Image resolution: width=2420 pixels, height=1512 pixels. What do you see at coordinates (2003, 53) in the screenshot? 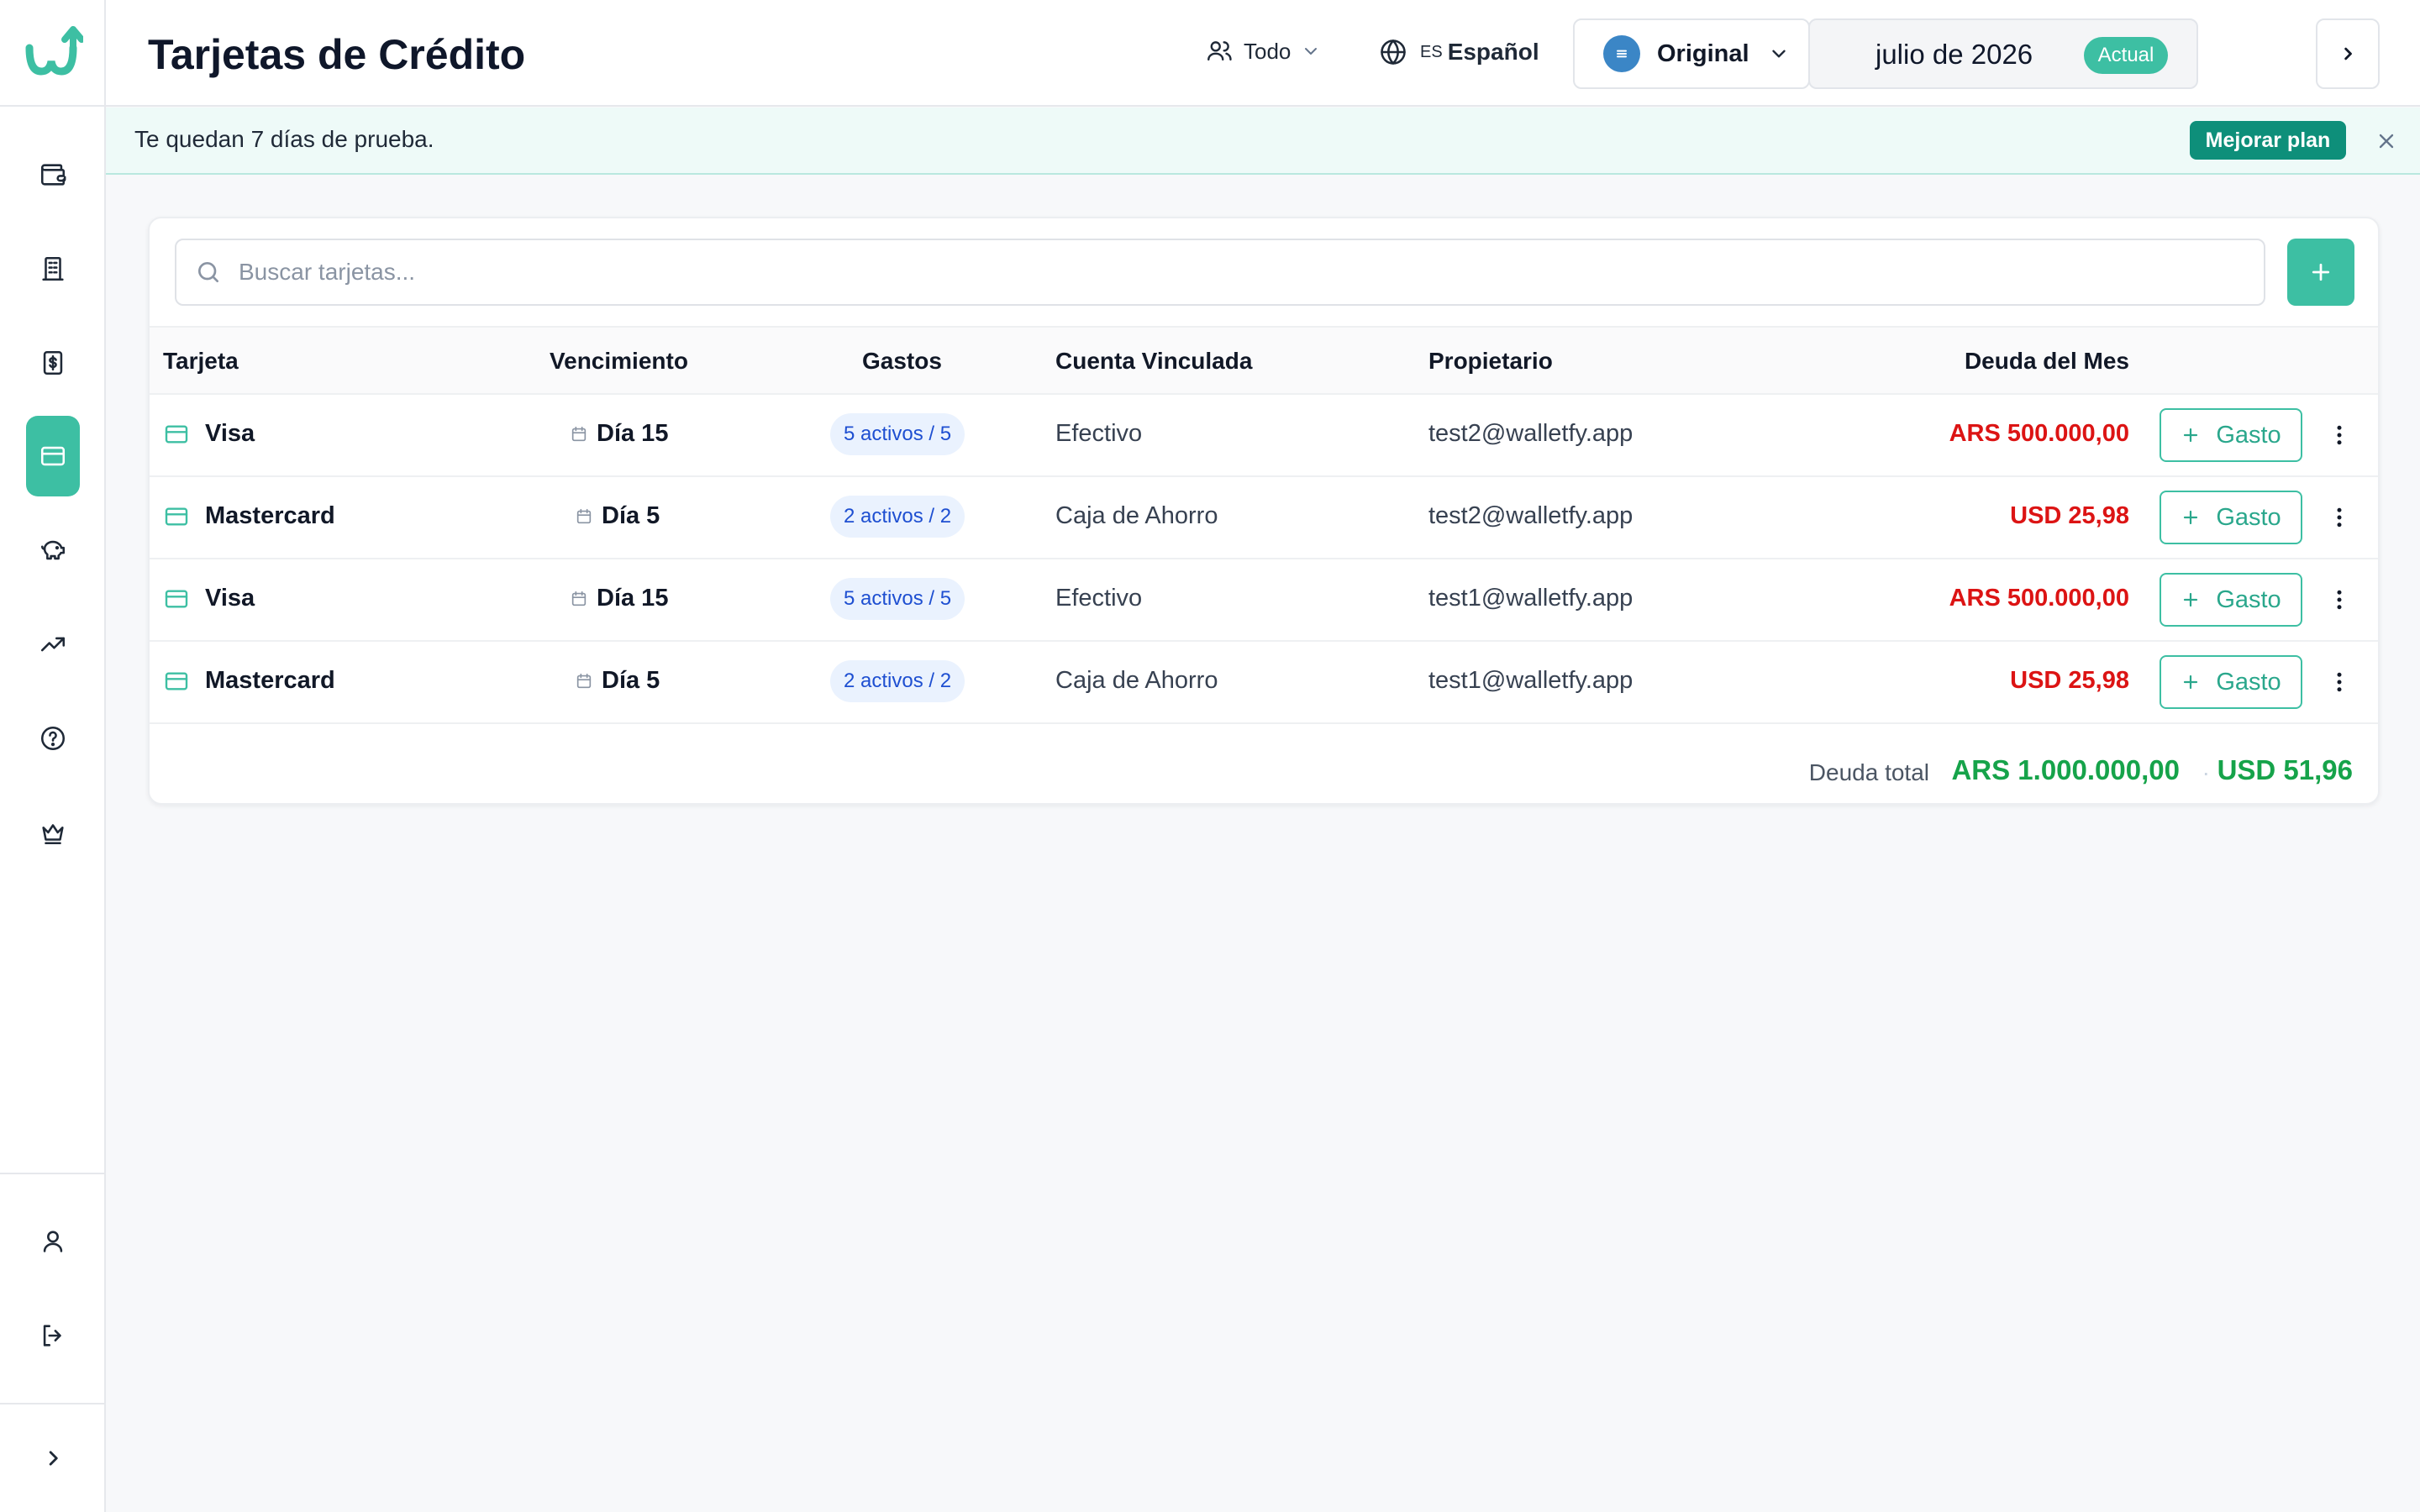
I see `month-display: julio de 2026 Actual` at bounding box center [2003, 53].